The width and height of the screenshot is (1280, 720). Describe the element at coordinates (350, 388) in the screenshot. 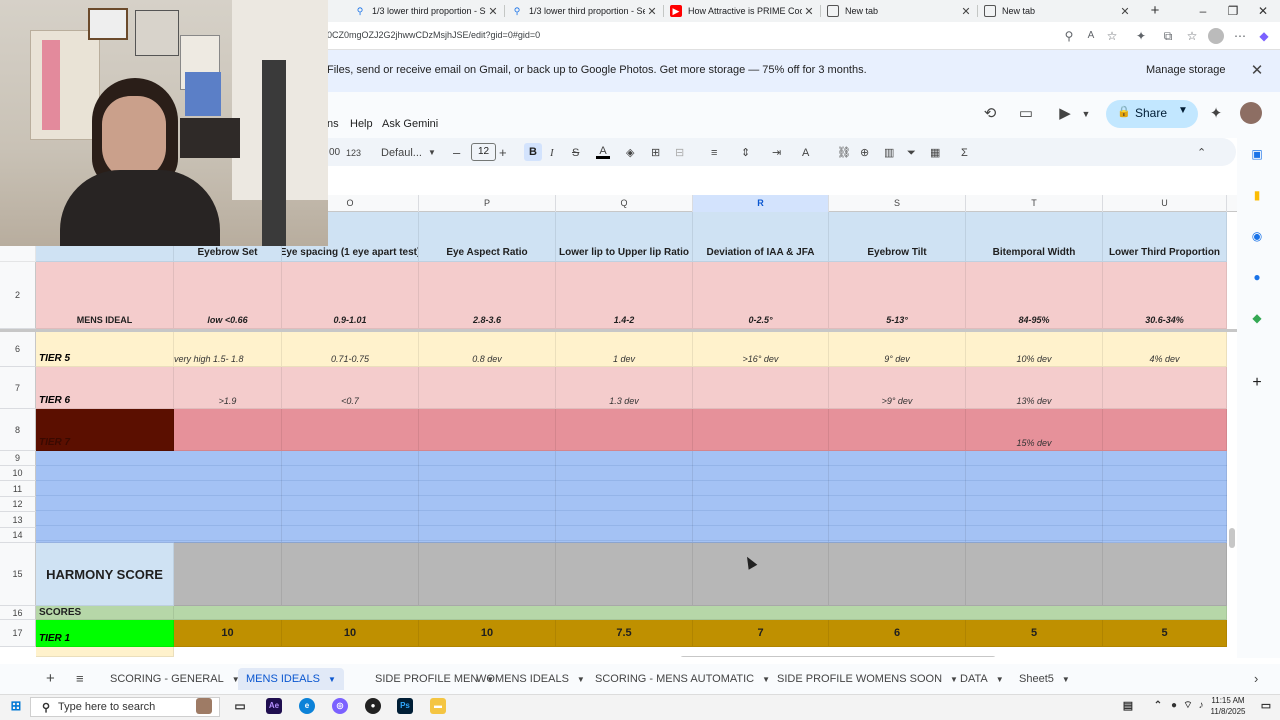

I see `tier-cell: <0.7` at that location.